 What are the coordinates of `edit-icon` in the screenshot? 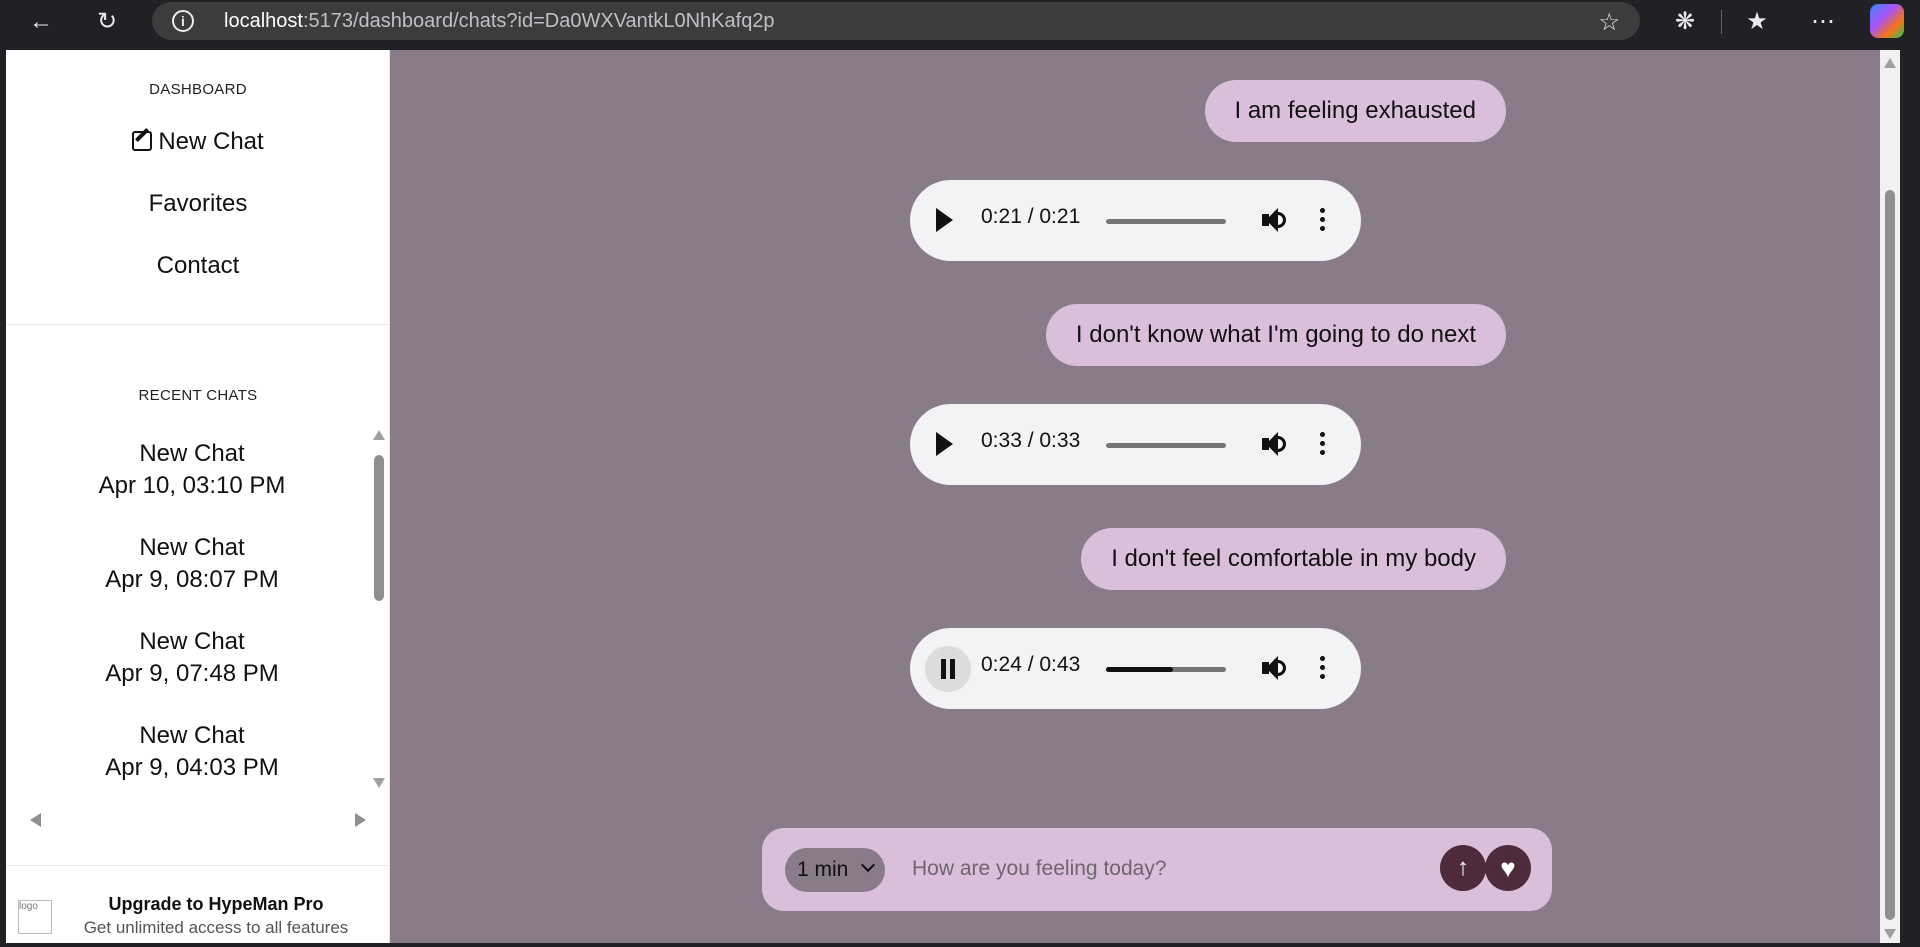 It's located at (142, 141).